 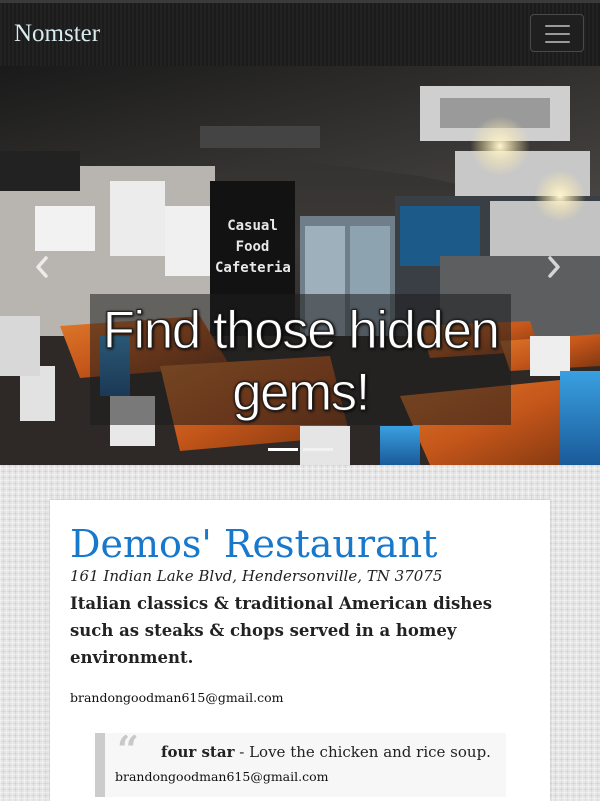 I want to click on brand-link: Nomster, so click(x=57, y=34).